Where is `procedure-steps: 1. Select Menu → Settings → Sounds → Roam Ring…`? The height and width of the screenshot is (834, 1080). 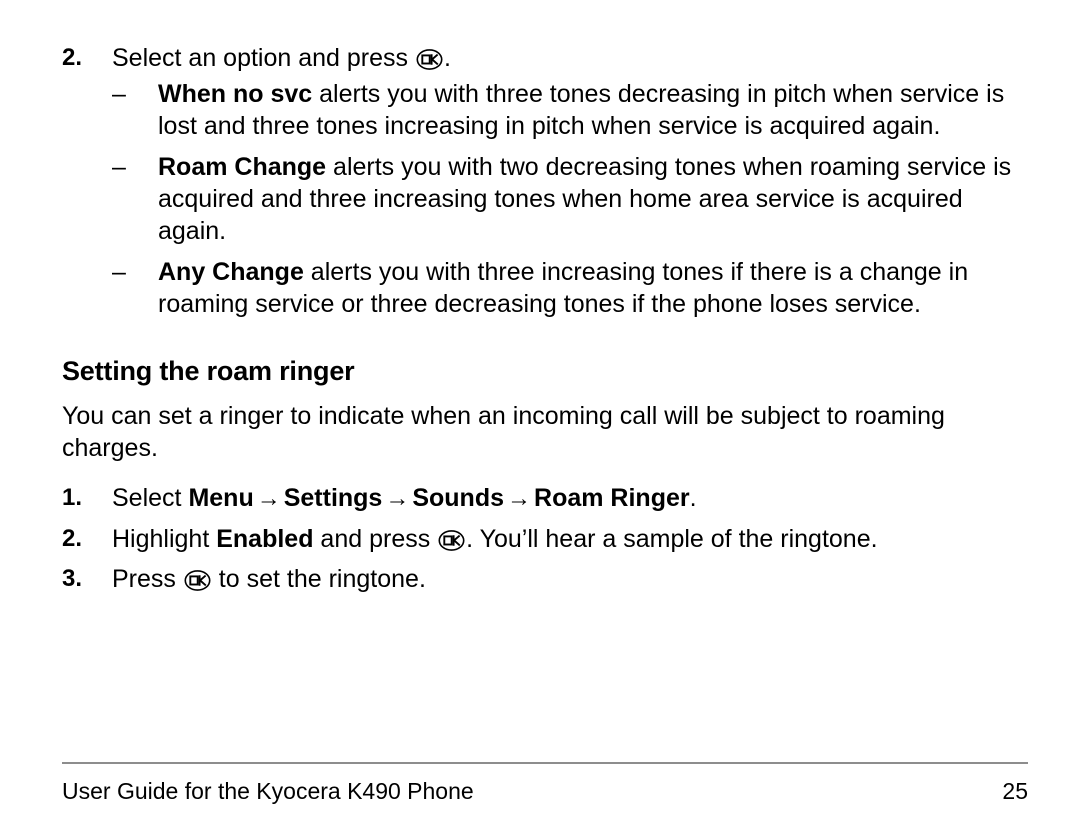 procedure-steps: 1. Select Menu → Settings → Sounds → Roam Ring… is located at coordinates (546, 538).